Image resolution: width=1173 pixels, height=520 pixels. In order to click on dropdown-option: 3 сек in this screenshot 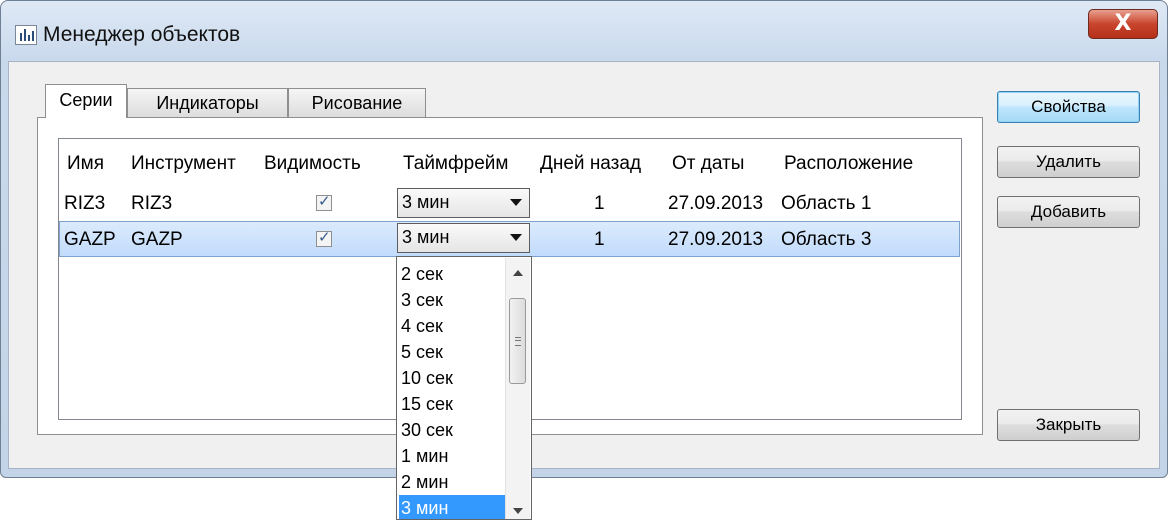, I will do `click(452, 300)`.